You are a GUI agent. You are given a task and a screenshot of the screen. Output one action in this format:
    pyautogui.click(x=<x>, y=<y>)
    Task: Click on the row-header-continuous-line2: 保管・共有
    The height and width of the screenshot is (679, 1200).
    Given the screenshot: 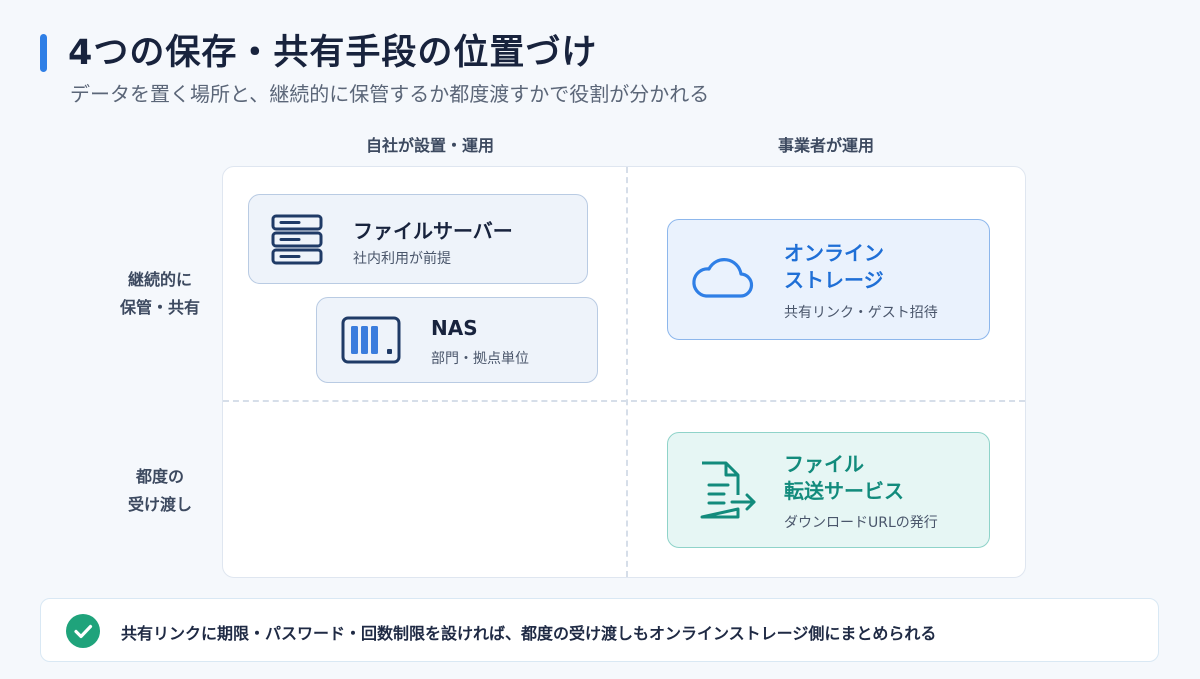 What is the action you would take?
    pyautogui.click(x=159, y=307)
    